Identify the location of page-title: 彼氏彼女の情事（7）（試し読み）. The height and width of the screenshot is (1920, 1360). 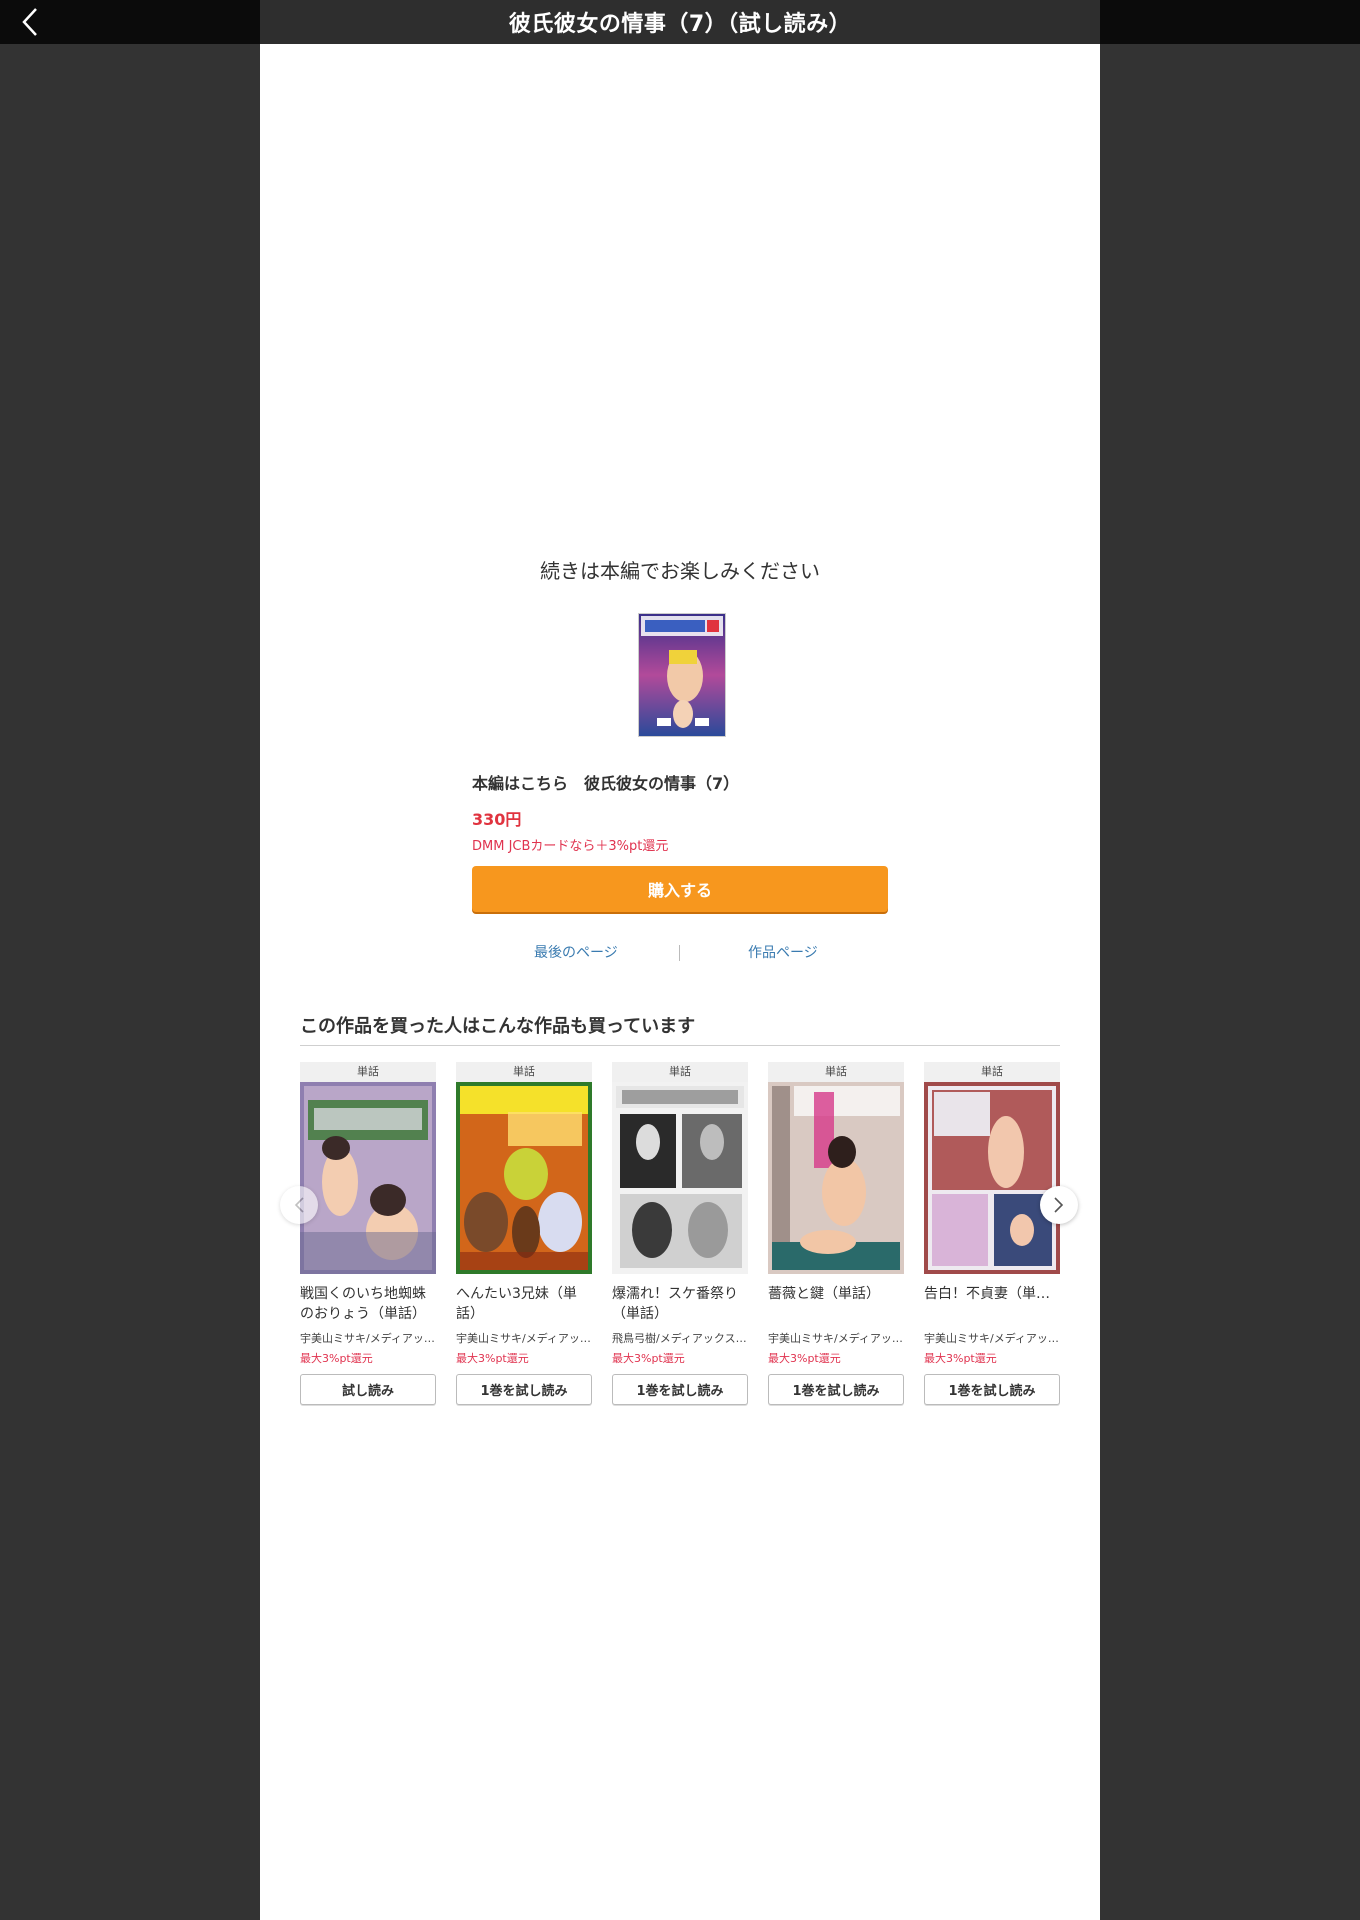
(680, 24).